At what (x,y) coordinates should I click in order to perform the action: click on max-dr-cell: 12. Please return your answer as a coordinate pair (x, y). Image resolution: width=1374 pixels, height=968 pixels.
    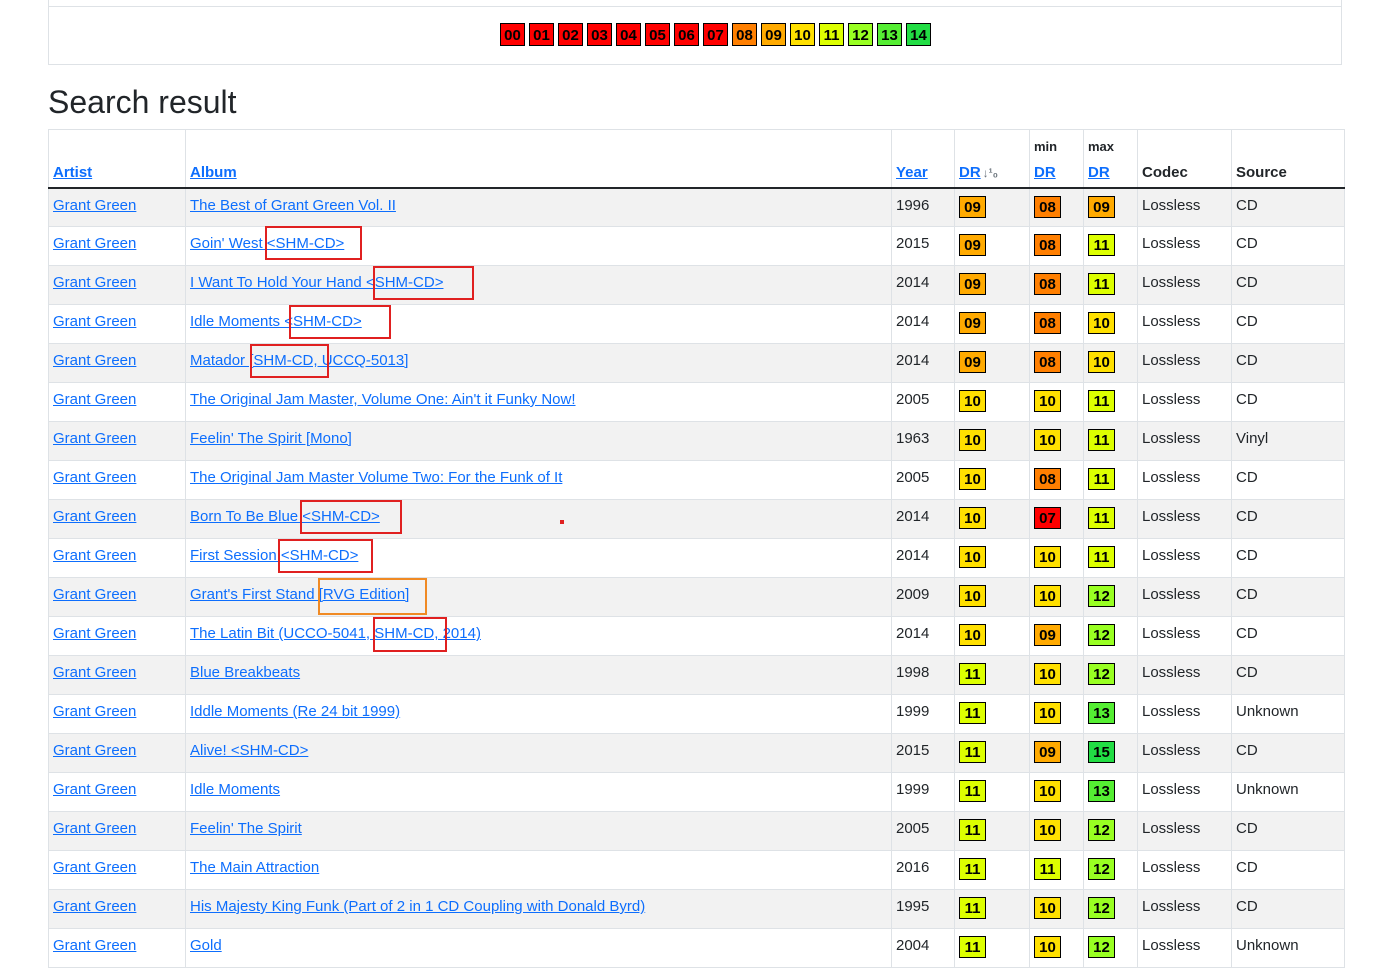
    Looking at the image, I should click on (1110, 597).